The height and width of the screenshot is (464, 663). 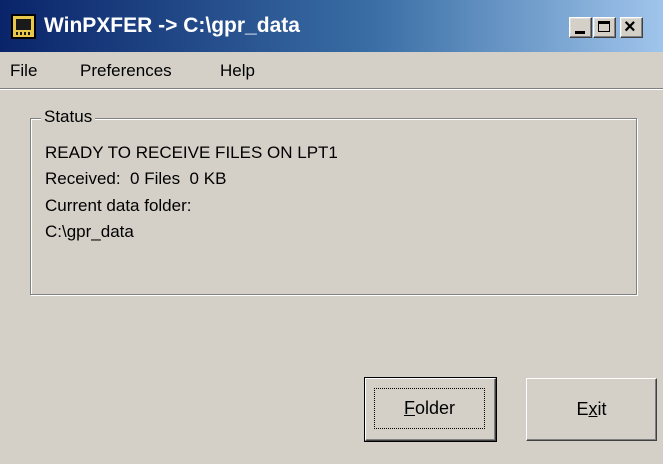 I want to click on exit-accel: x, so click(x=593, y=409).